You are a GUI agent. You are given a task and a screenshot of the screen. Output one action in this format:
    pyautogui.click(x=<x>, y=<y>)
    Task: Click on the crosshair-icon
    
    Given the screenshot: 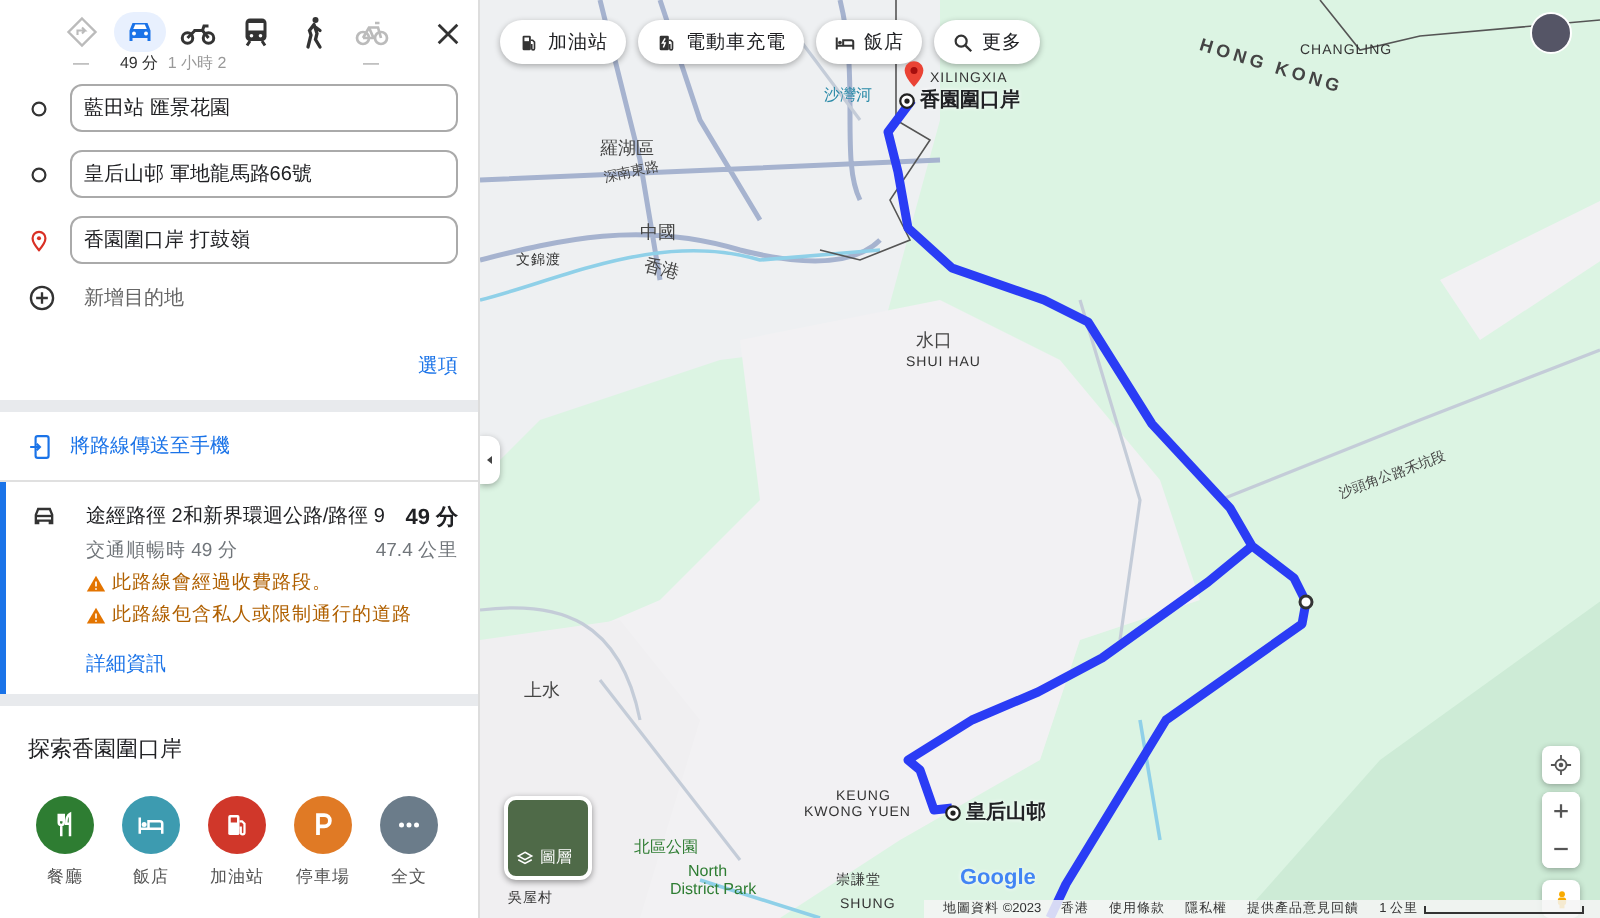 What is the action you would take?
    pyautogui.click(x=1561, y=765)
    